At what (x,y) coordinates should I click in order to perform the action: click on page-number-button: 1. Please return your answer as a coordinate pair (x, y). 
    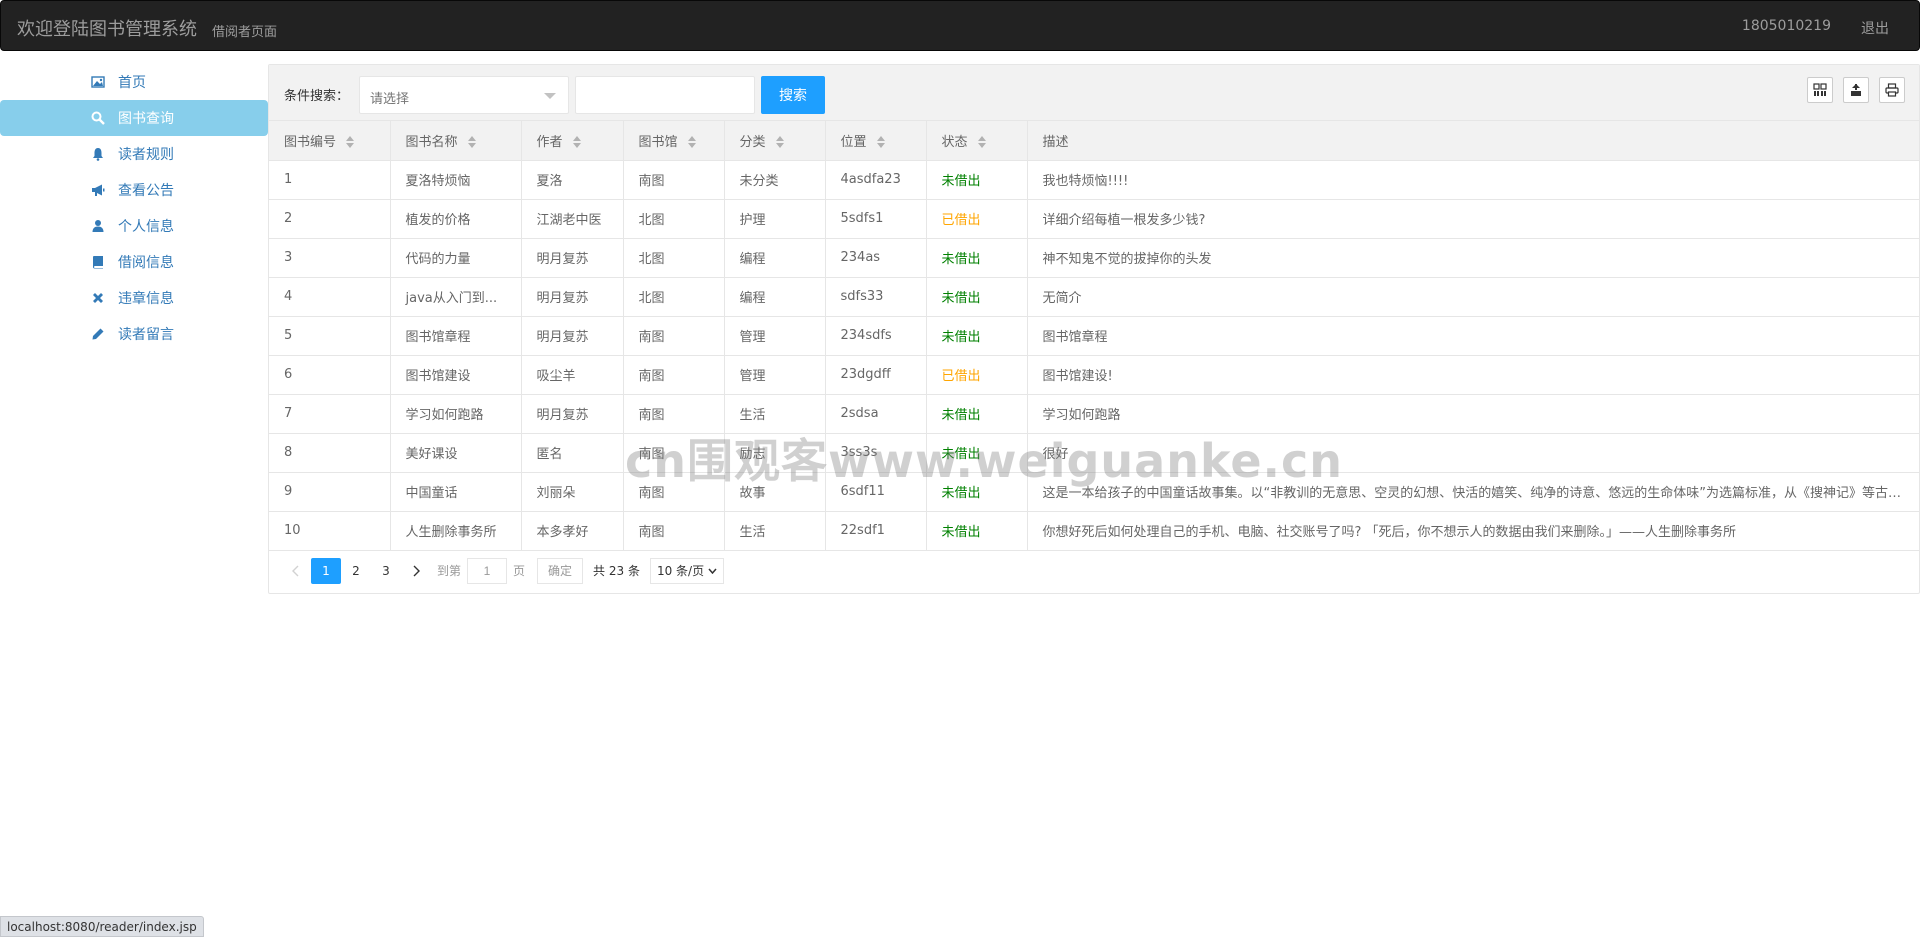
    Looking at the image, I should click on (326, 570).